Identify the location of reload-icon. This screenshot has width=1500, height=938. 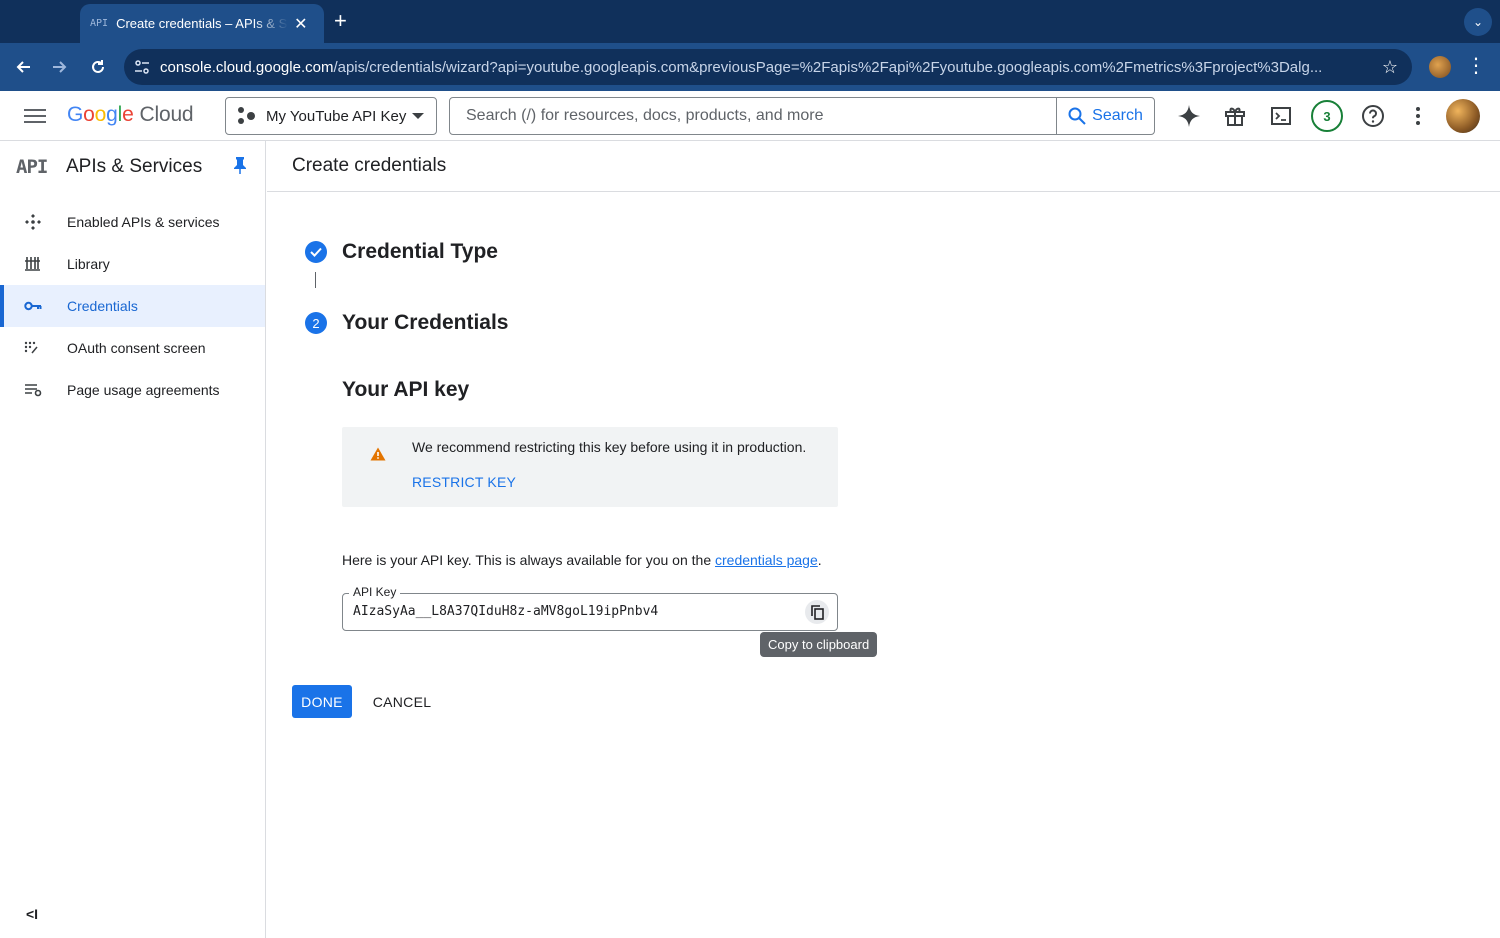
(98, 67).